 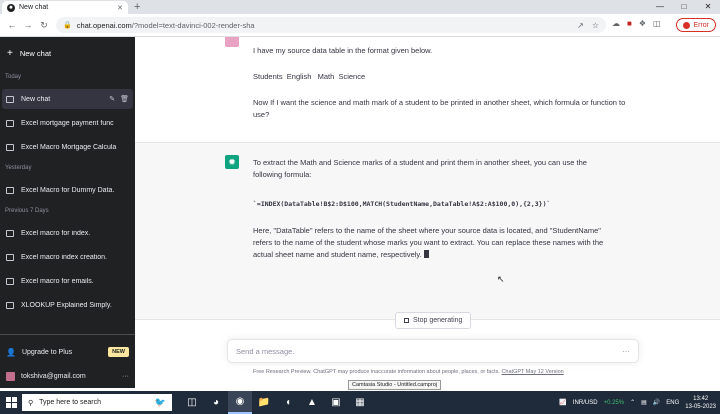 I want to click on browser-tab-strip: ✹ New chat ✕ + — □ ✕, so click(x=360, y=7).